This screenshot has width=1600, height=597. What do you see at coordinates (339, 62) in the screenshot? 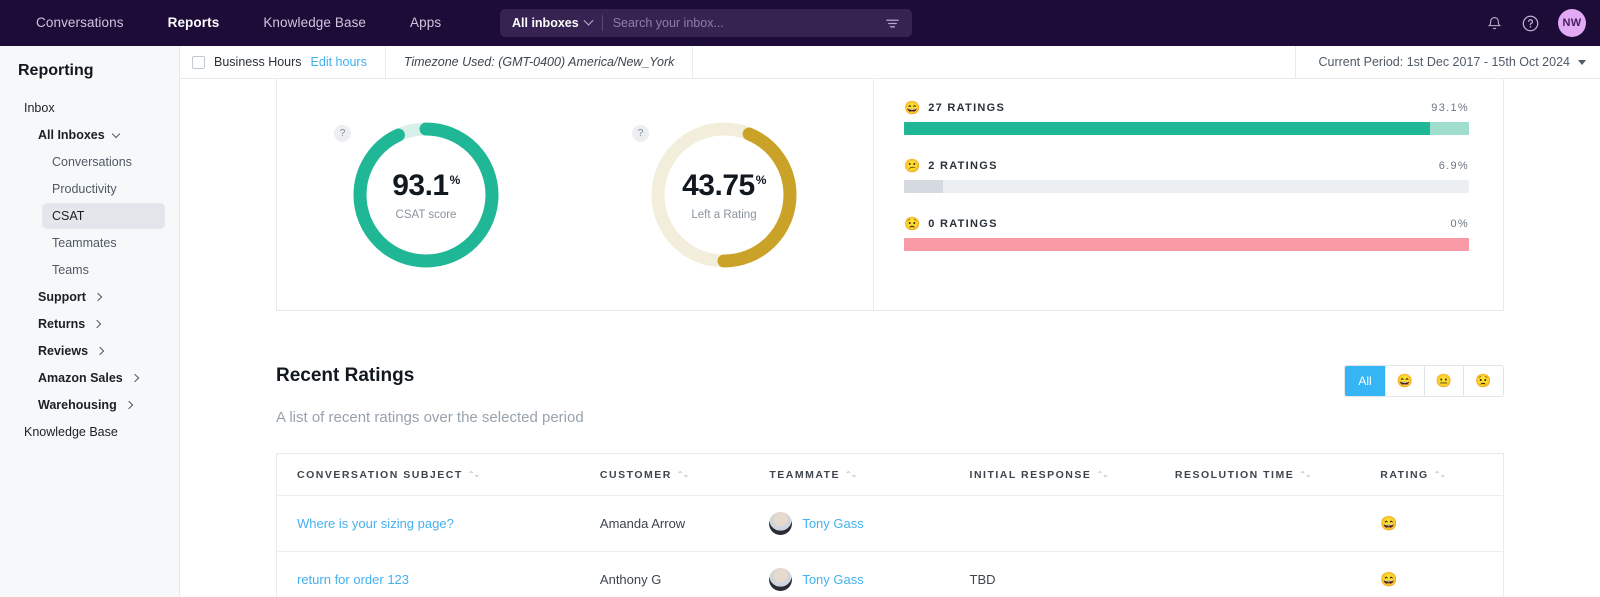
I see `edit-hours-link: Edit hours` at bounding box center [339, 62].